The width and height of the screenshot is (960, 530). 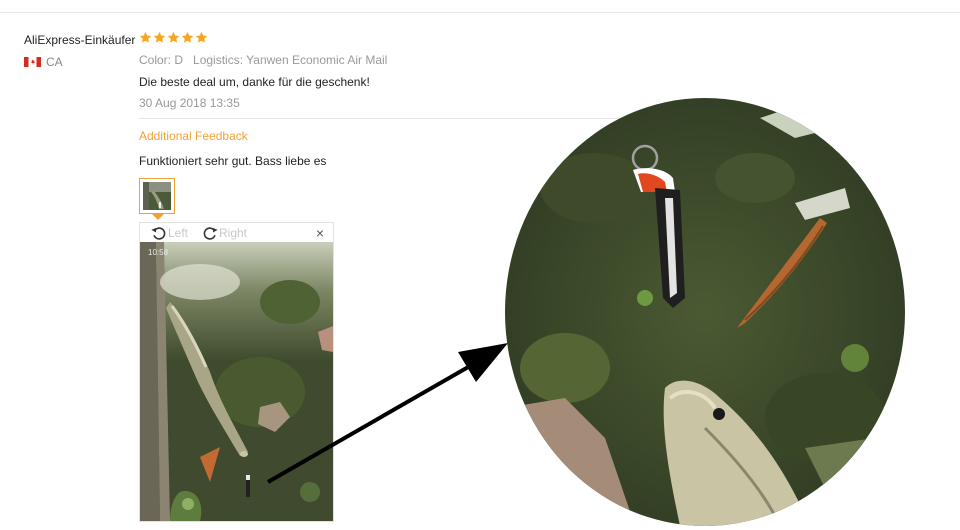 I want to click on rotate-right-button: Right, so click(x=224, y=233).